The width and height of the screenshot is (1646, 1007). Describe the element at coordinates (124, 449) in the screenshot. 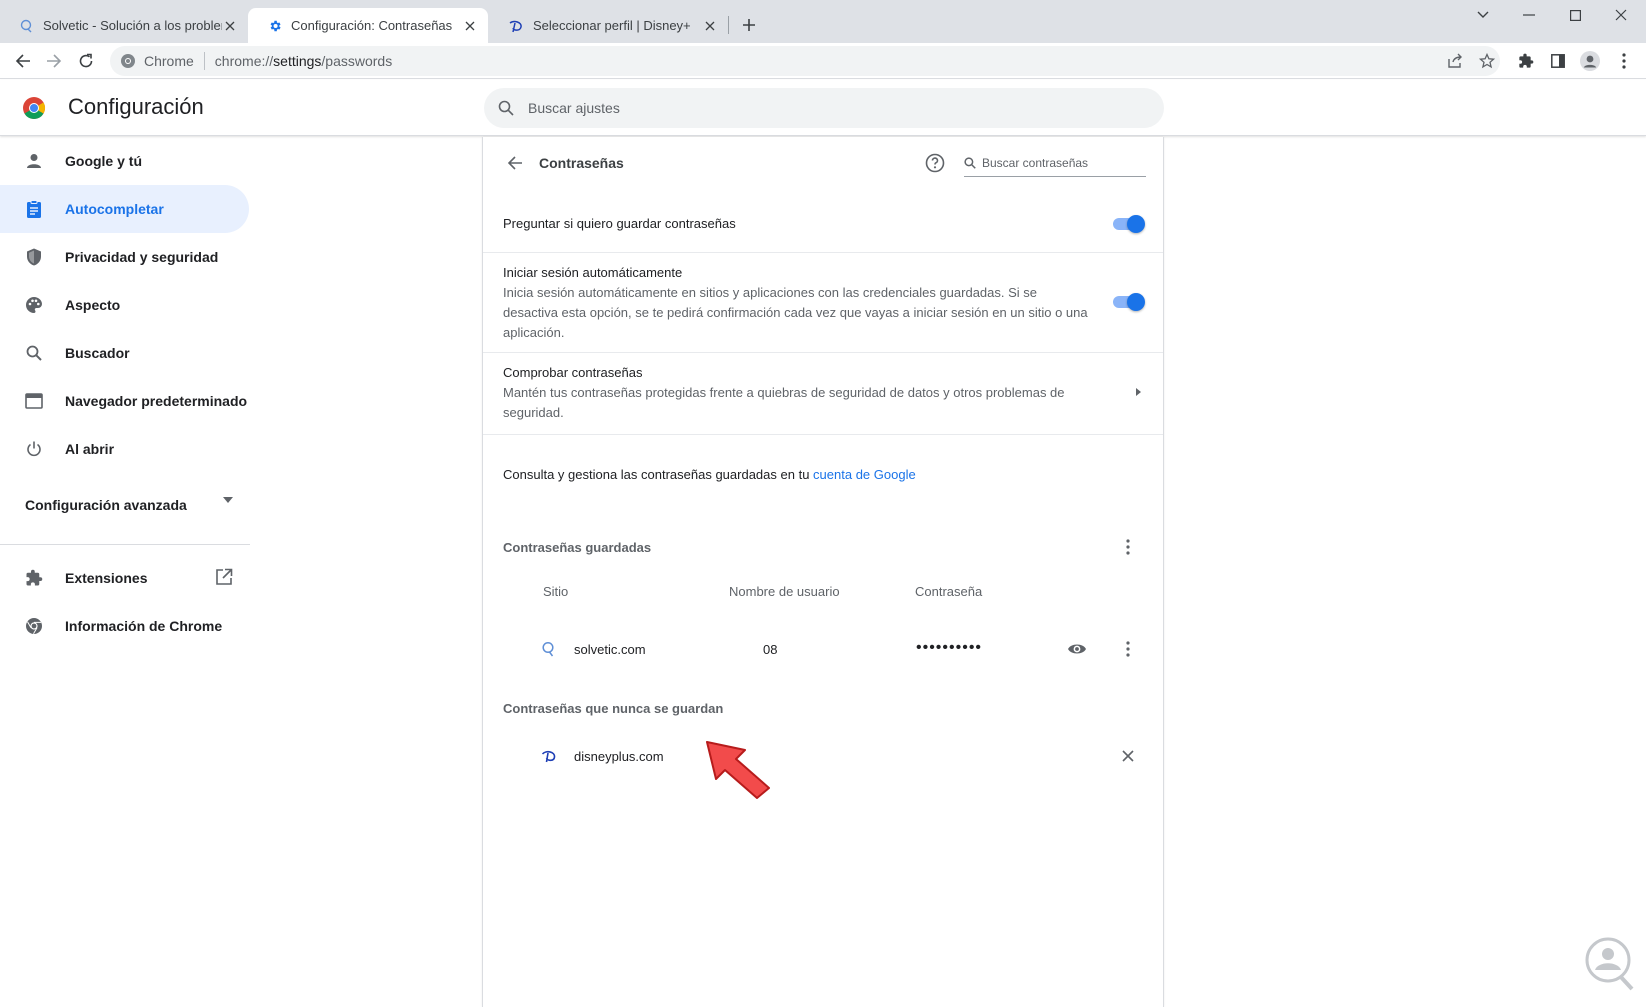

I see `sidebar-item-on-startup: Al abrir` at that location.